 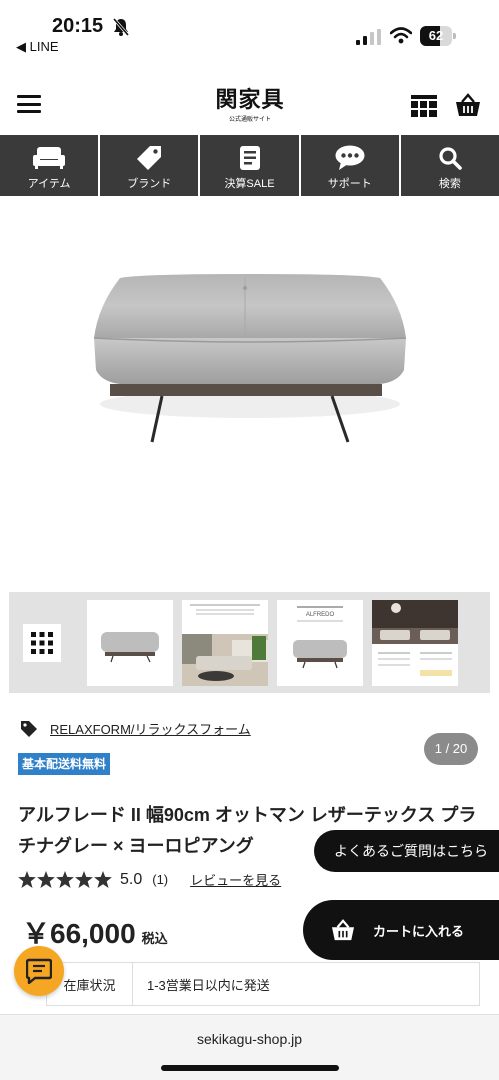 What do you see at coordinates (349, 184) in the screenshot?
I see `nav-label-support: サポート` at bounding box center [349, 184].